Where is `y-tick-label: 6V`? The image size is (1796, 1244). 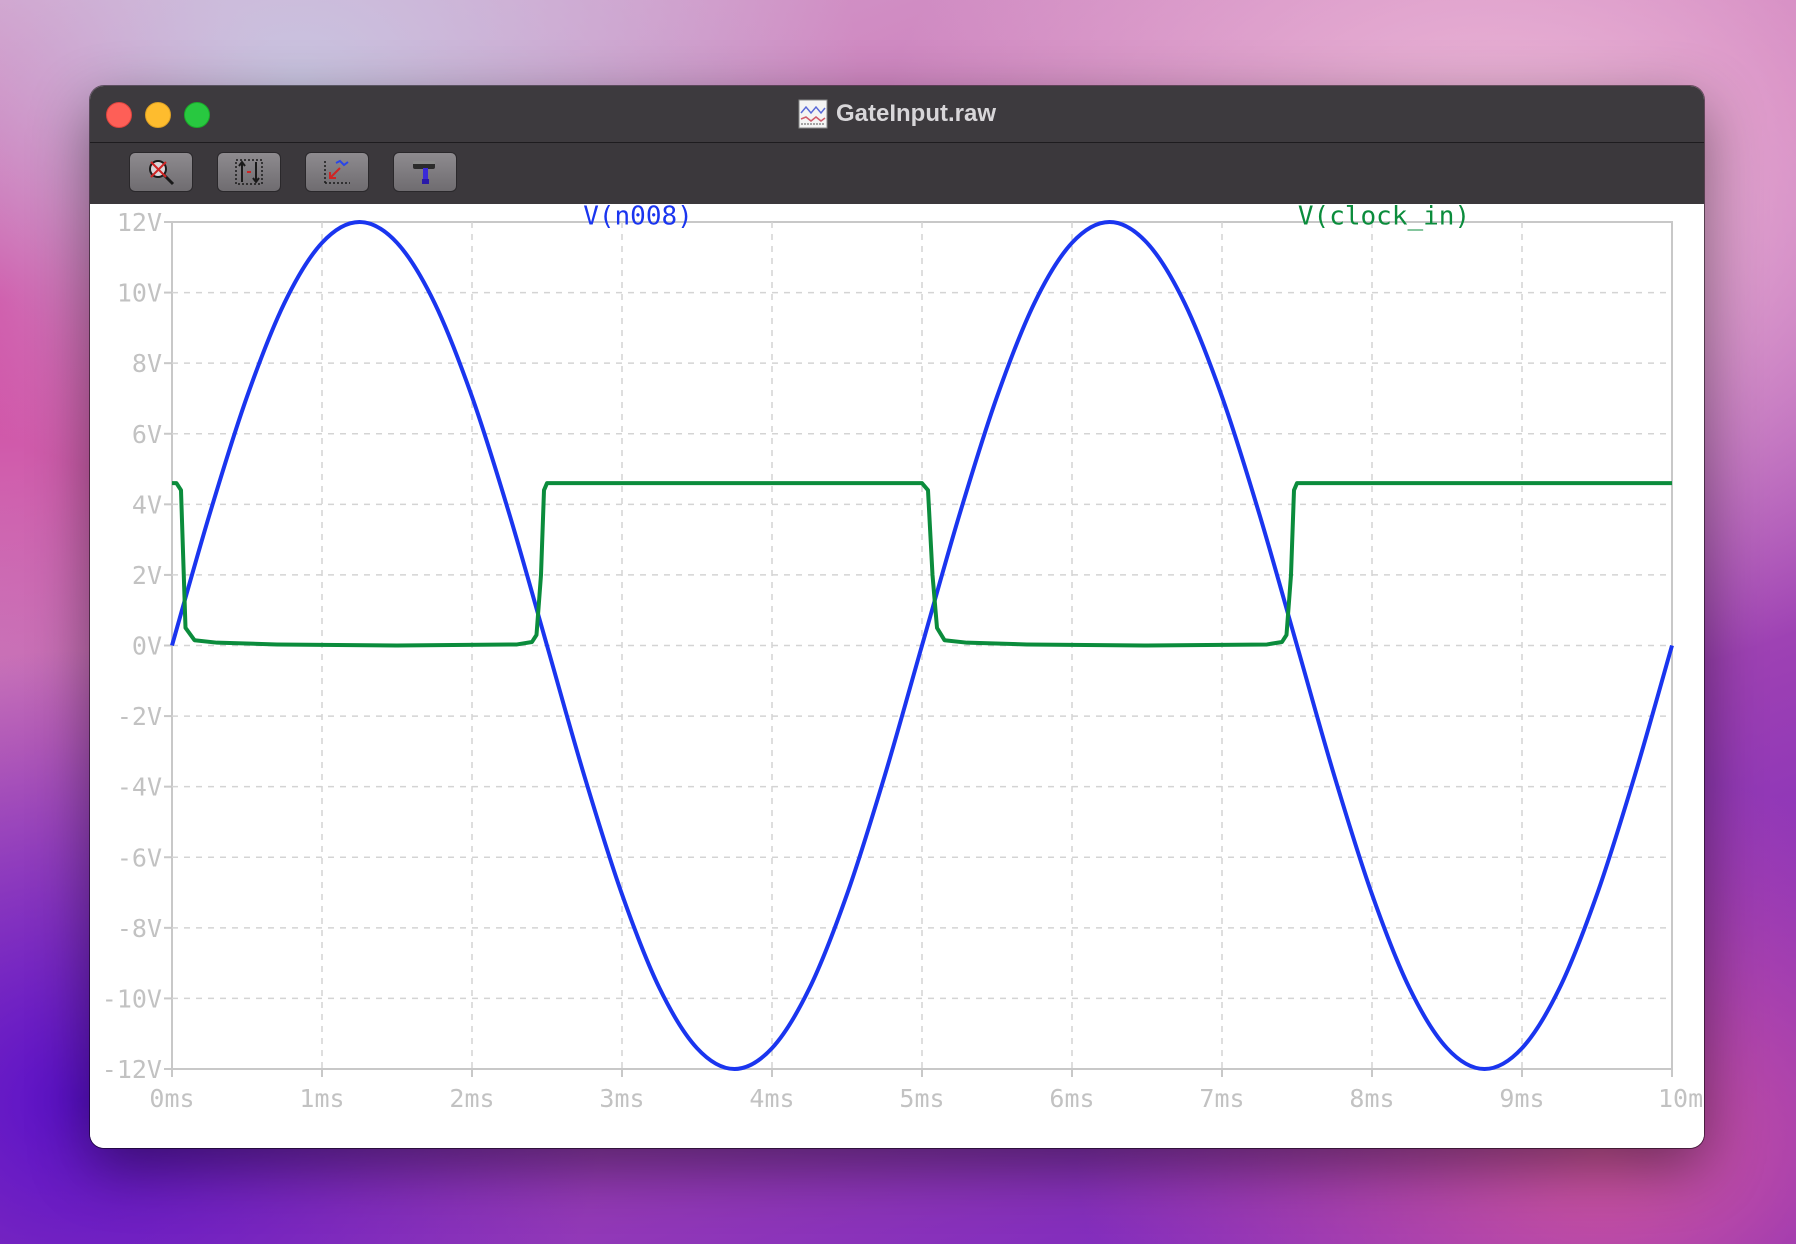
y-tick-label: 6V is located at coordinates (147, 434).